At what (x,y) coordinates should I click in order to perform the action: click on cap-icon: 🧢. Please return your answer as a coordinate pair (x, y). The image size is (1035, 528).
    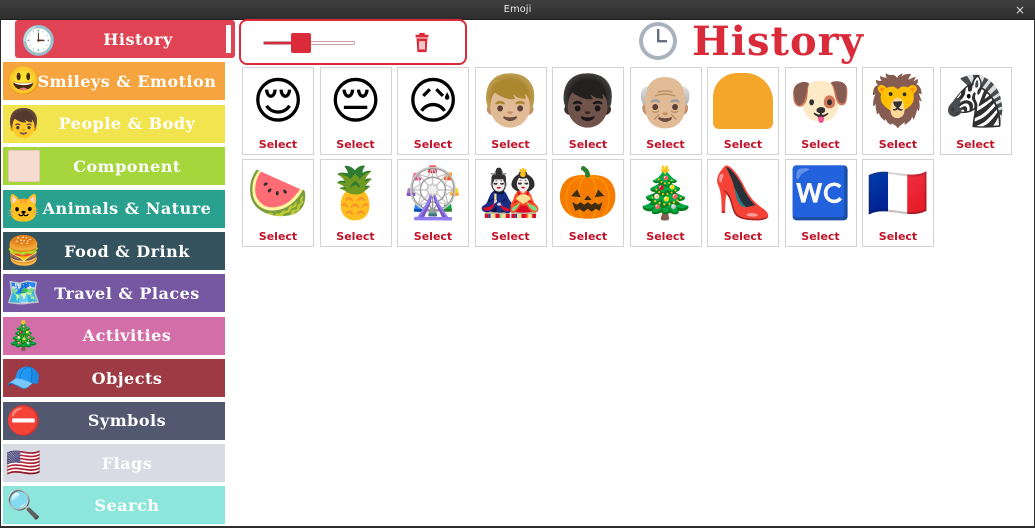
    Looking at the image, I should click on (24, 378).